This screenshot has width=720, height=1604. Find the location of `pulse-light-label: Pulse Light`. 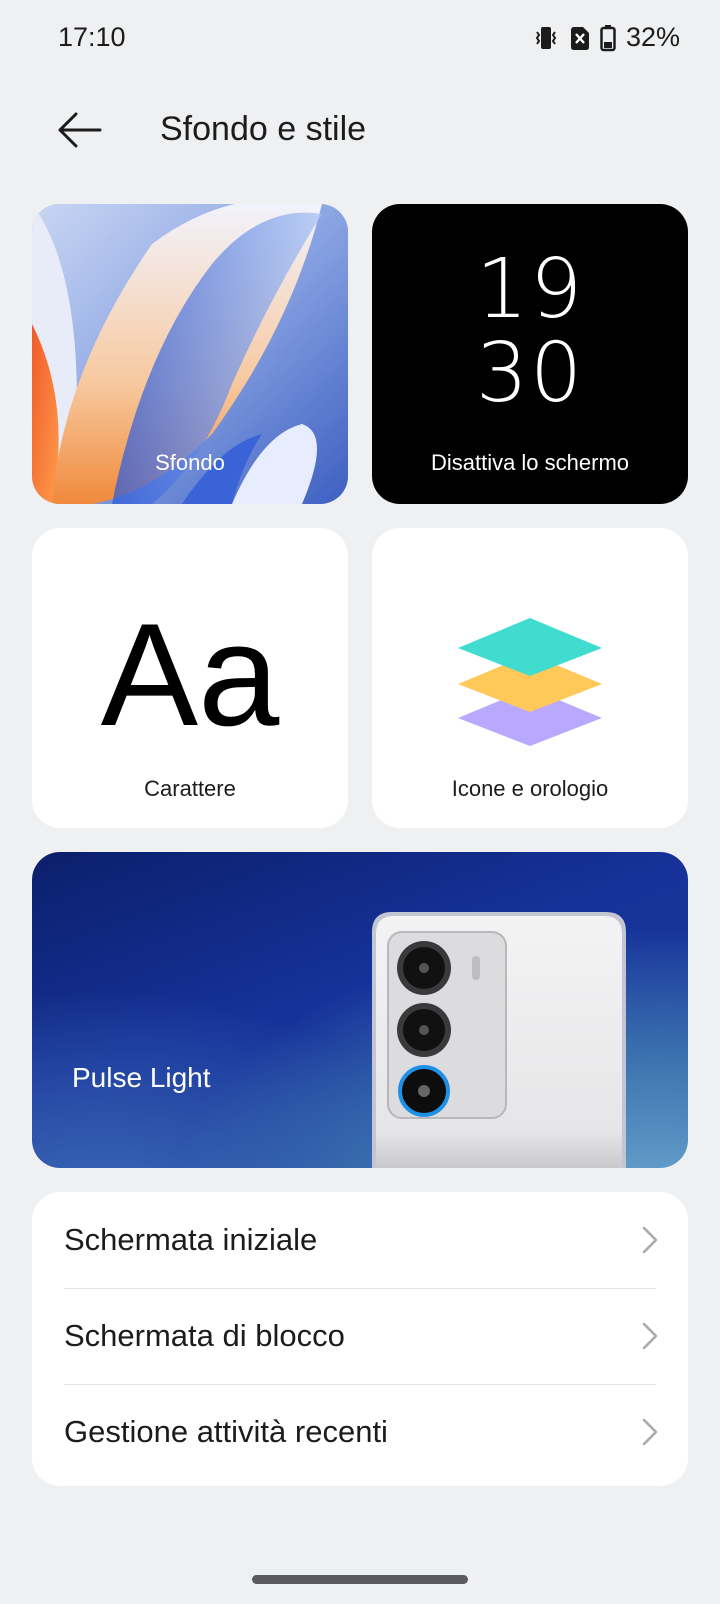

pulse-light-label: Pulse Light is located at coordinates (141, 1077).